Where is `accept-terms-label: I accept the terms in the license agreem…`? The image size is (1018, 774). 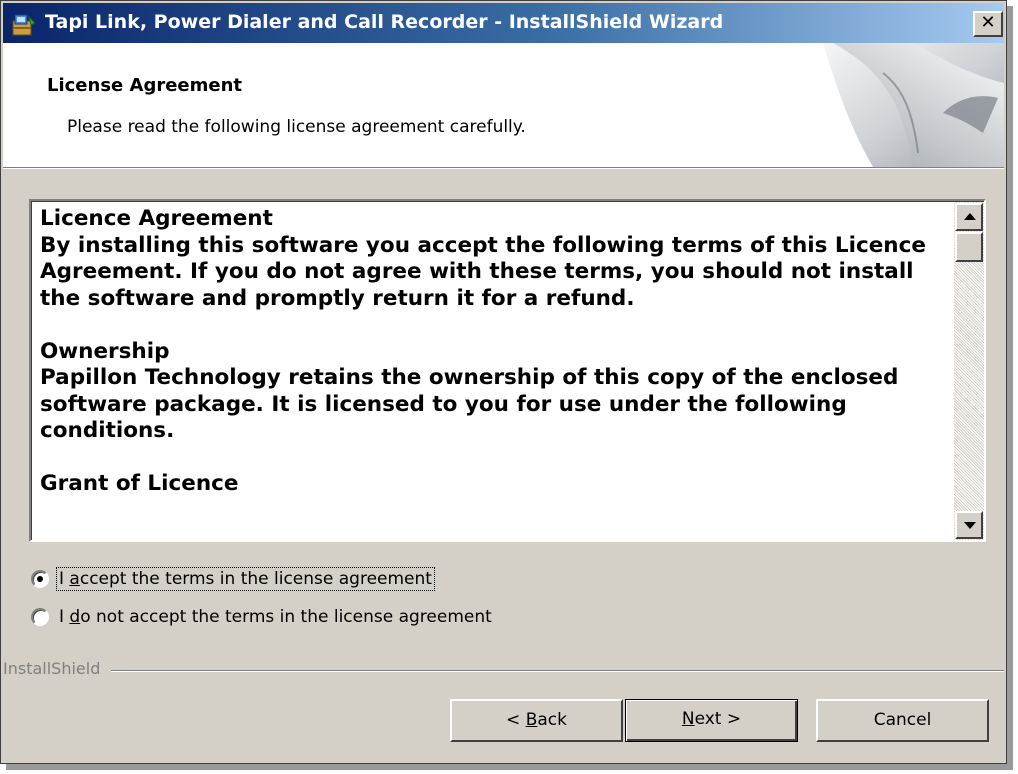
accept-terms-label: I accept the terms in the license agreem… is located at coordinates (245, 579).